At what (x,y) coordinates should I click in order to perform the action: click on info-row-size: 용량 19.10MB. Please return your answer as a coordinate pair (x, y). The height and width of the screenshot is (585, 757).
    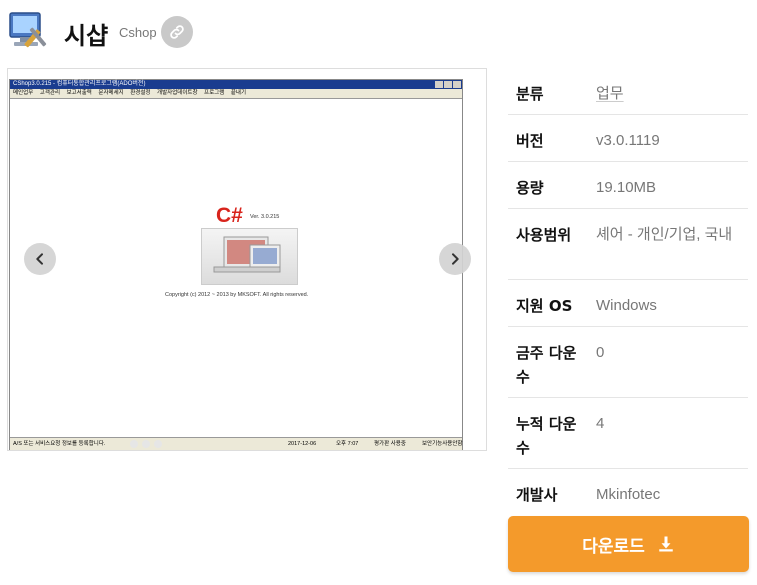
    Looking at the image, I should click on (628, 185).